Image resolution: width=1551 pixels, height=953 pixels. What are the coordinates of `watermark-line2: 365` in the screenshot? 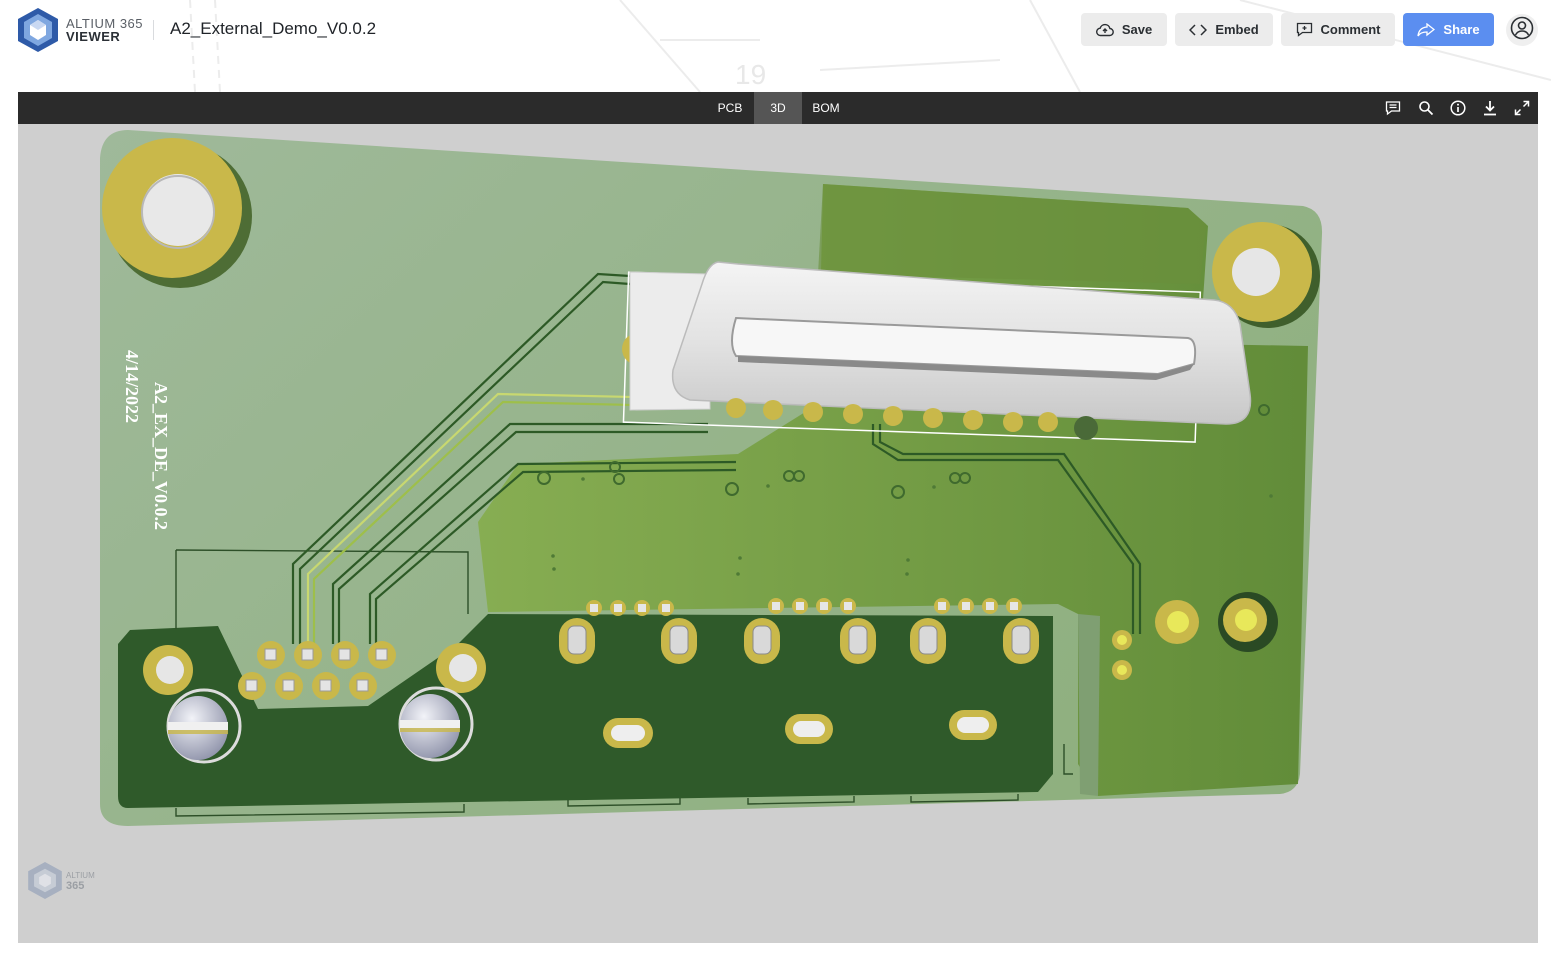 It's located at (75, 885).